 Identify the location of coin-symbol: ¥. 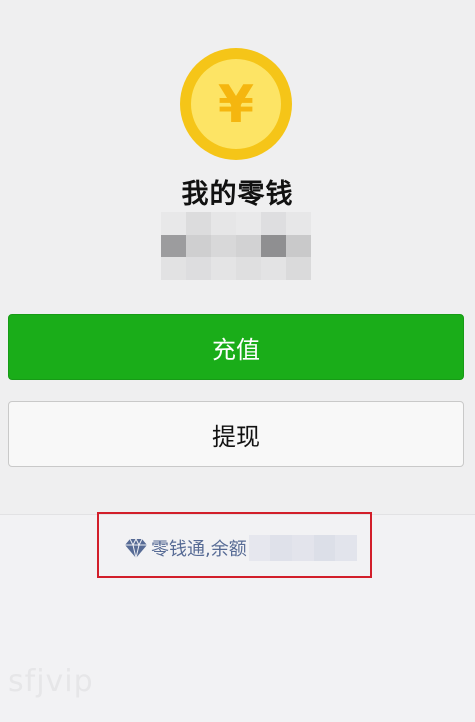
(236, 105).